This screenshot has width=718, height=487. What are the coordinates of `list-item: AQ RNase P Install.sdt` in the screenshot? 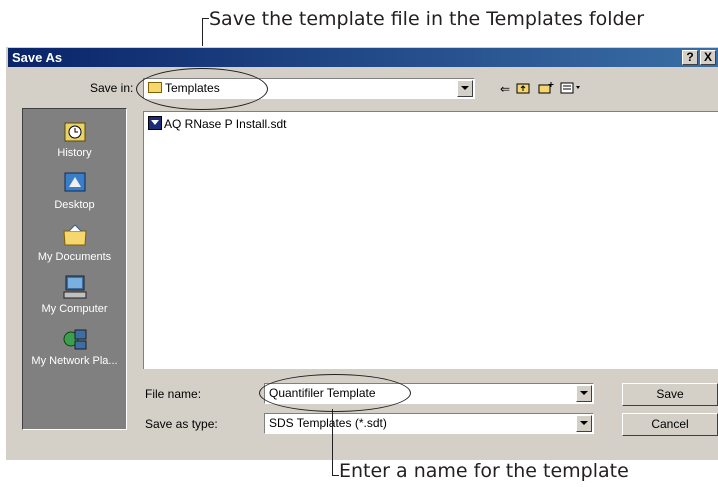 It's located at (217, 123).